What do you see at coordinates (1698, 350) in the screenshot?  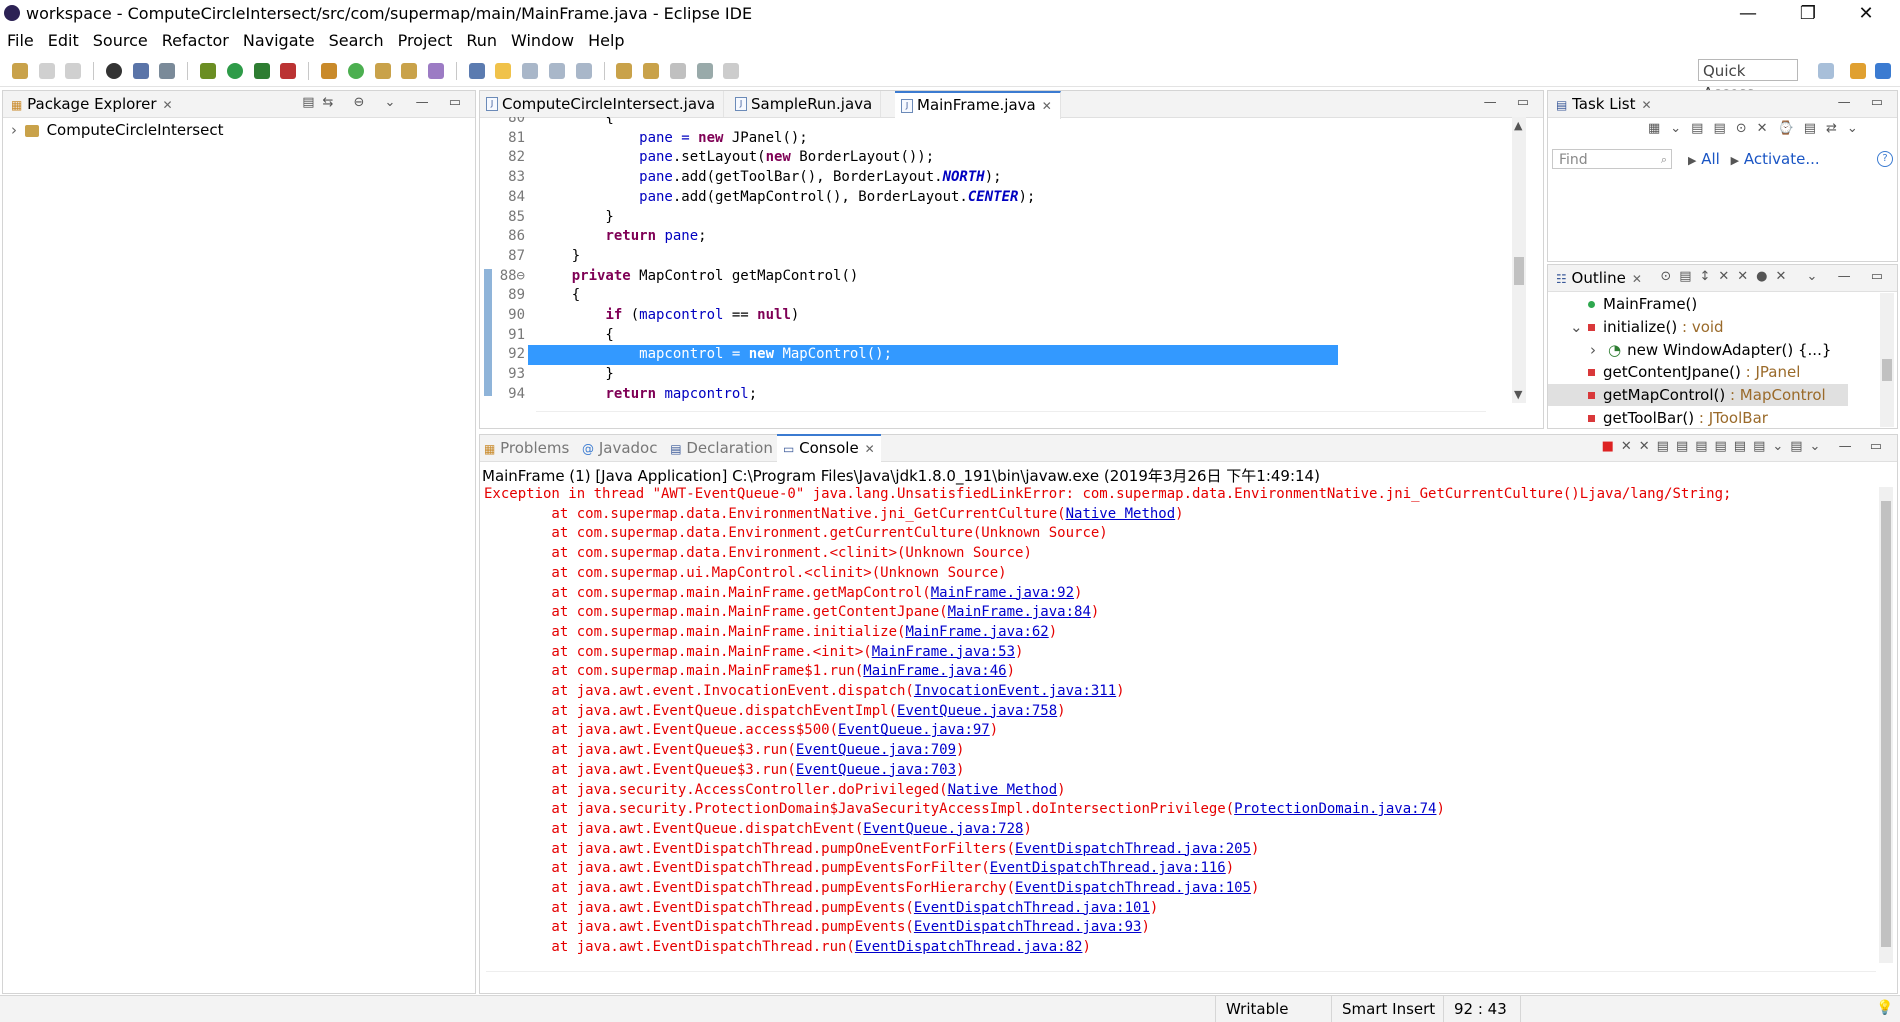 I see `outline-item: › ◔ new WindowAdapter() {...}` at bounding box center [1698, 350].